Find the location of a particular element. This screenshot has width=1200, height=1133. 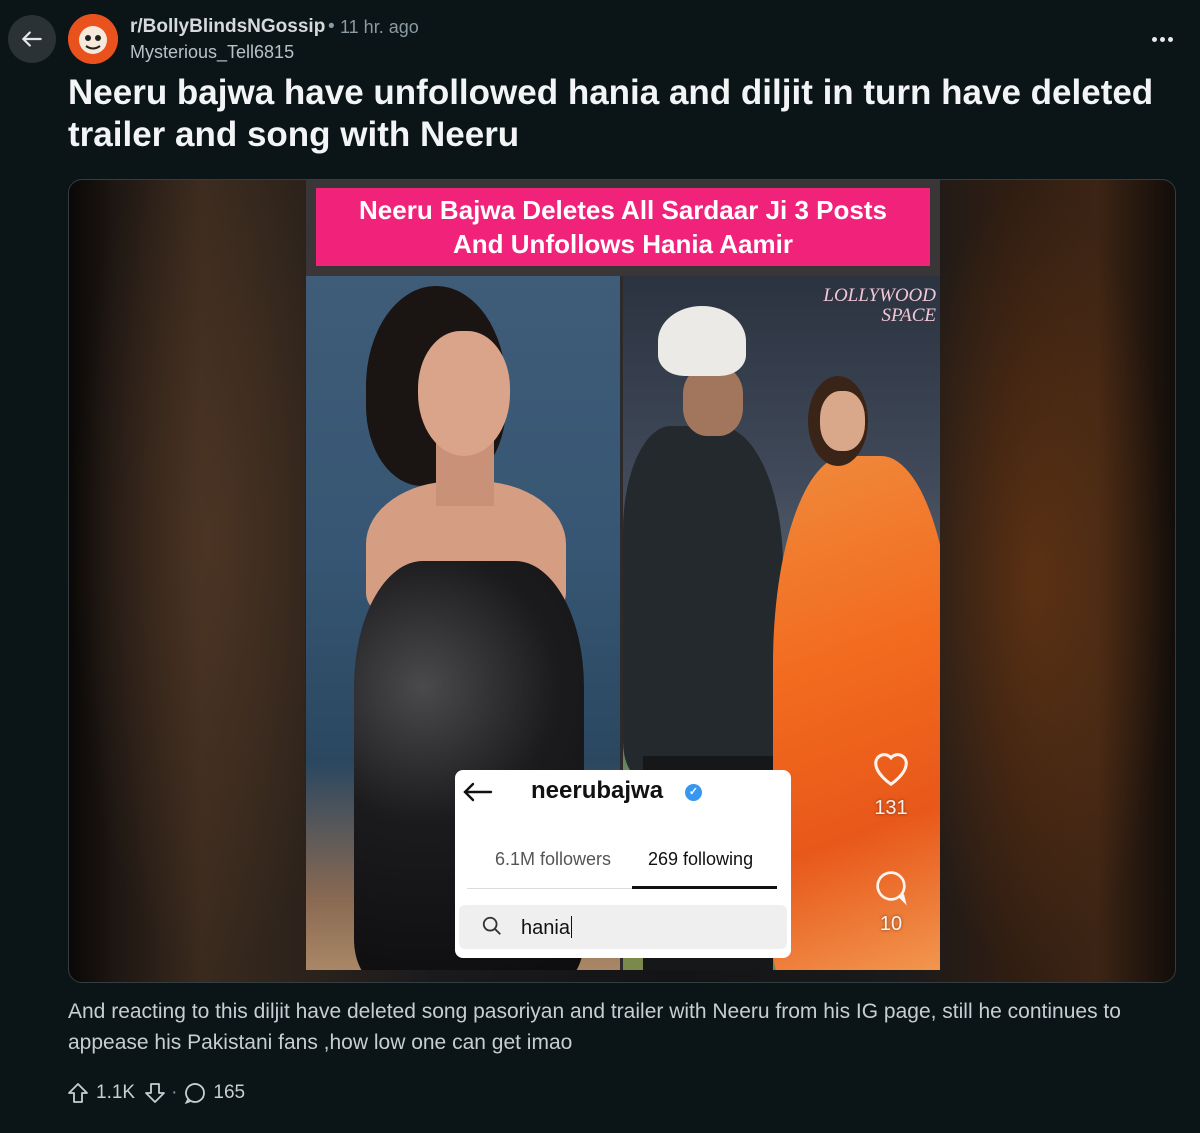

ellipsis-icon is located at coordinates (1154, 39).